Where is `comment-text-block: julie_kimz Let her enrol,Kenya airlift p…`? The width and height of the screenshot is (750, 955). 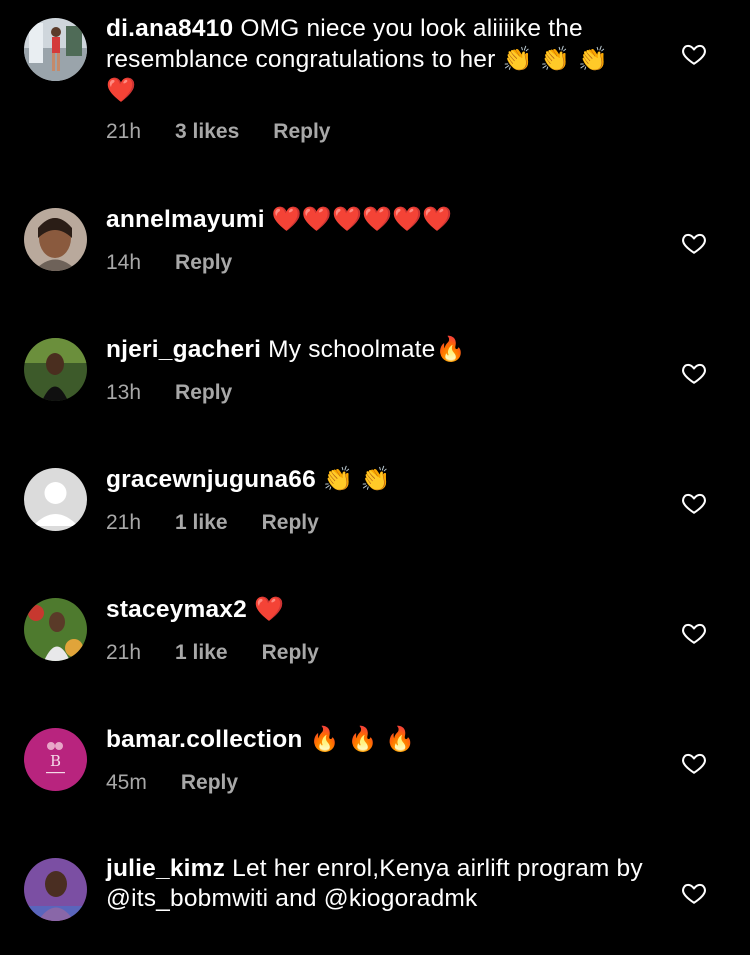 comment-text-block: julie_kimz Let her enrol,Kenya airlift p… is located at coordinates (376, 884).